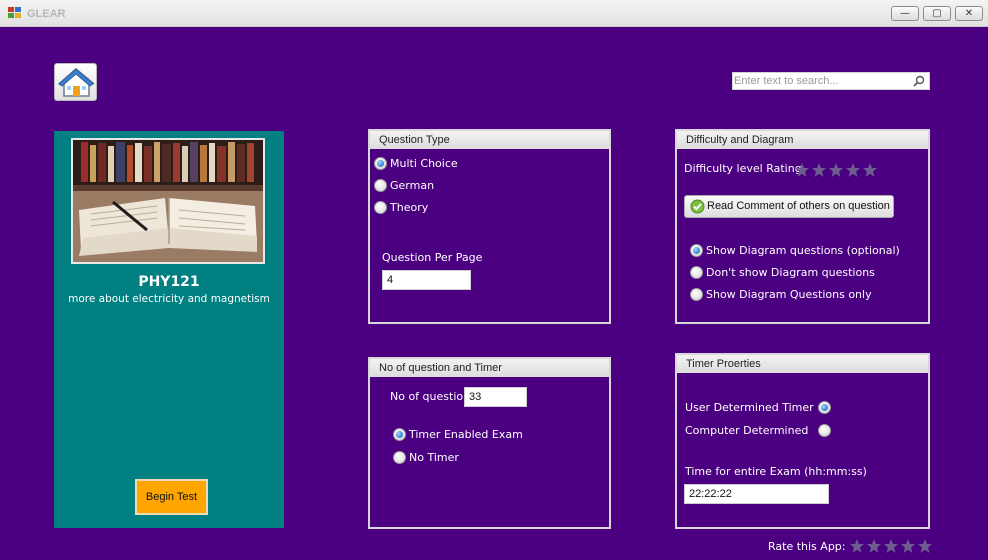  I want to click on difficulty-rating-label: Difficulty level Rating, so click(743, 168).